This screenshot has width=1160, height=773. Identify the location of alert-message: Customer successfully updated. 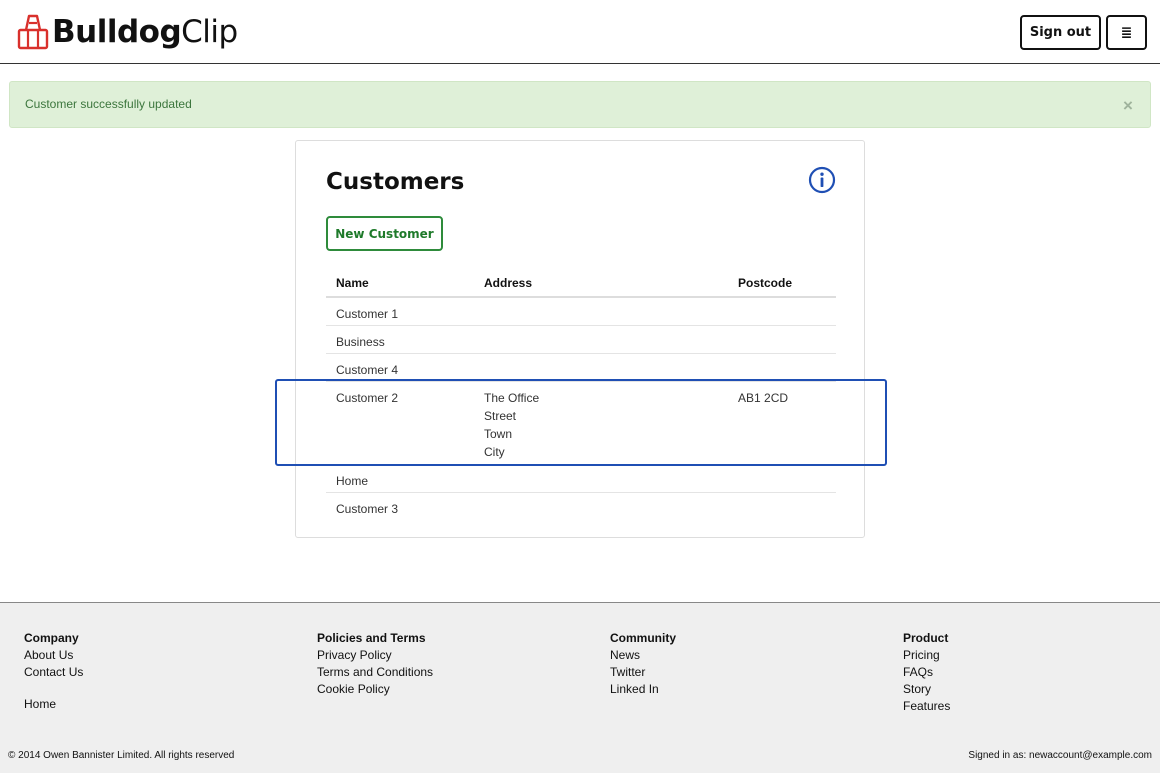
(108, 104).